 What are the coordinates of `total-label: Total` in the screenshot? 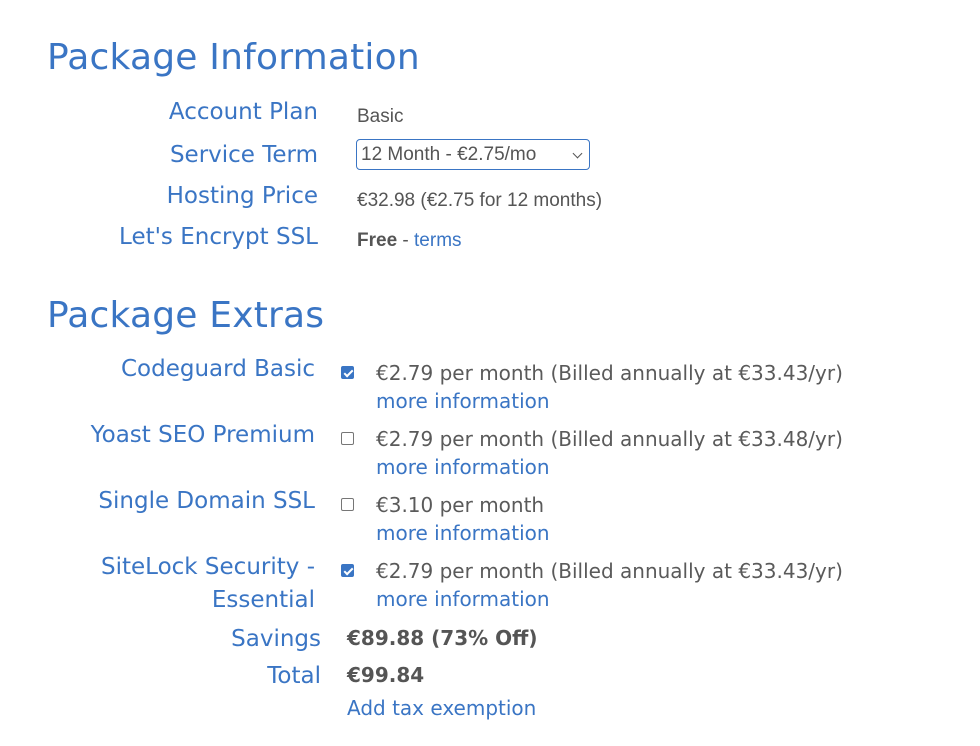 It's located at (294, 676).